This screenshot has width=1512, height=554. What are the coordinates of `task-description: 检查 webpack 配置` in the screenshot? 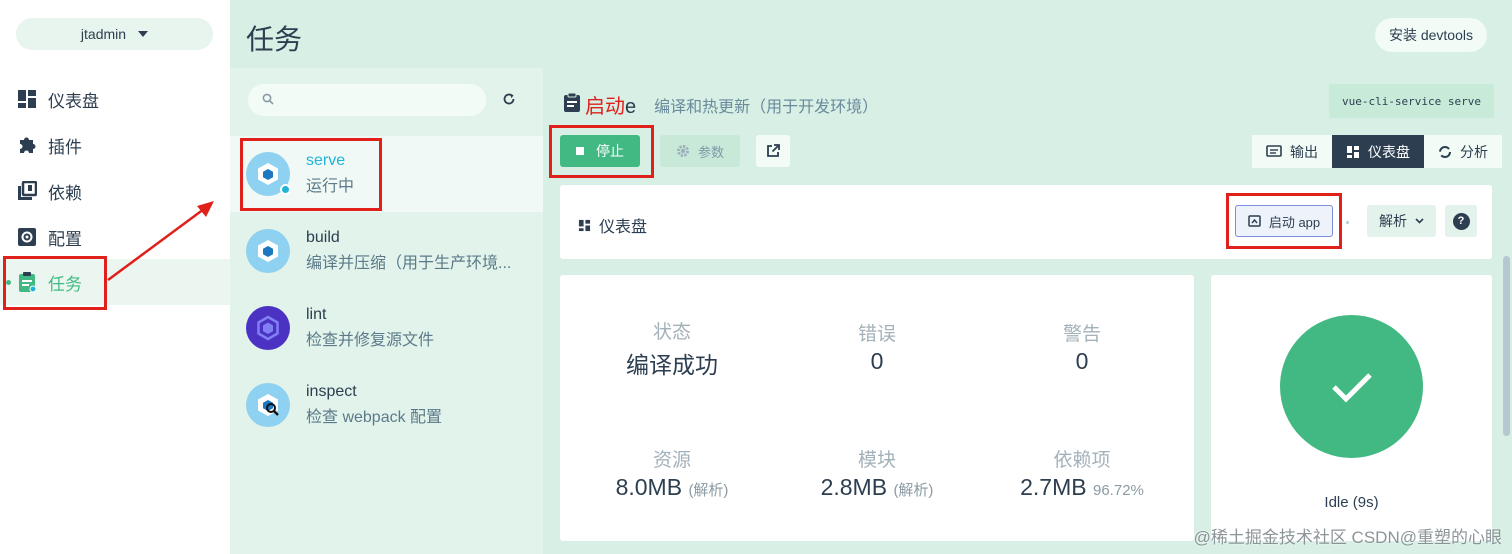 It's located at (374, 417).